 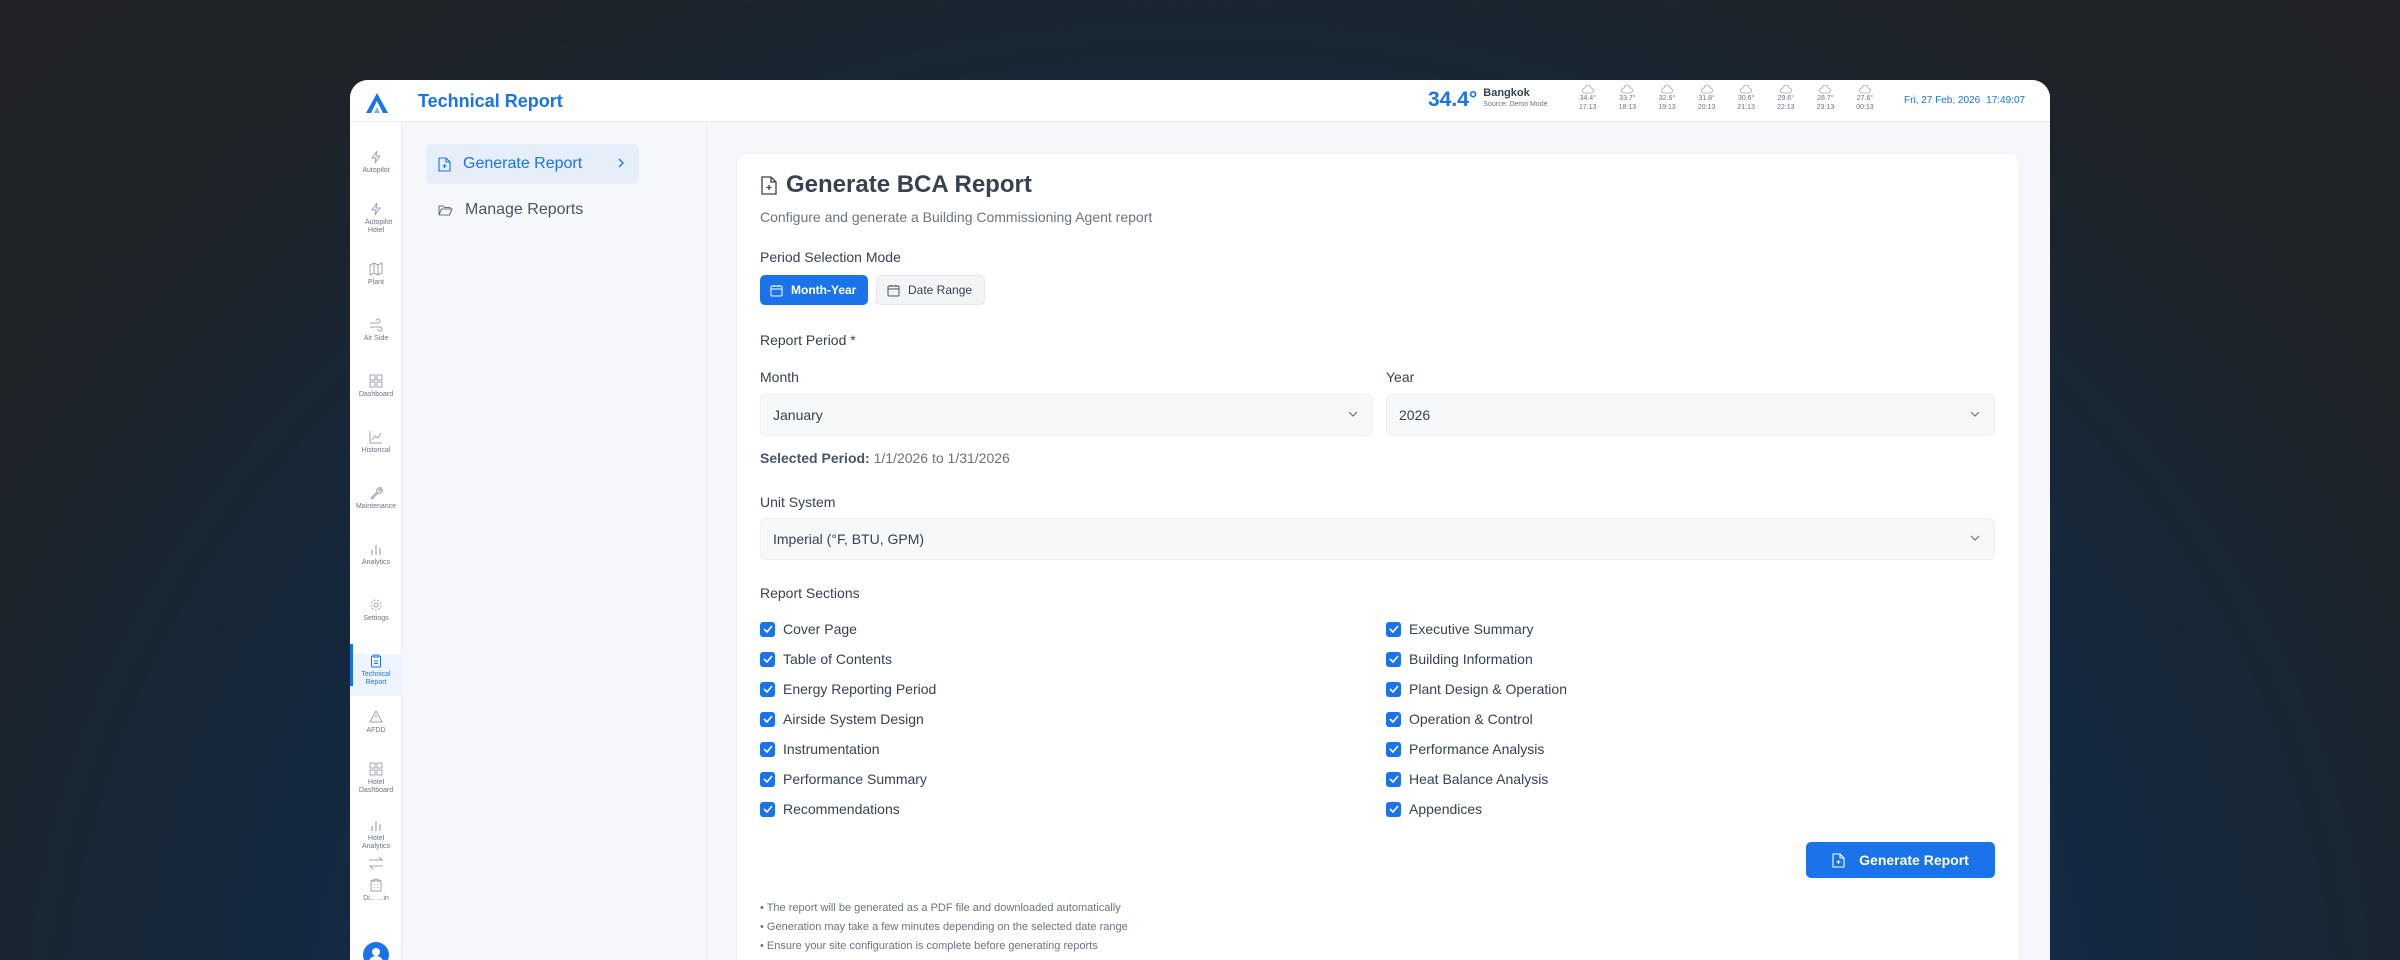 I want to click on section-checkbox-row: Performance Summary, so click(x=843, y=779).